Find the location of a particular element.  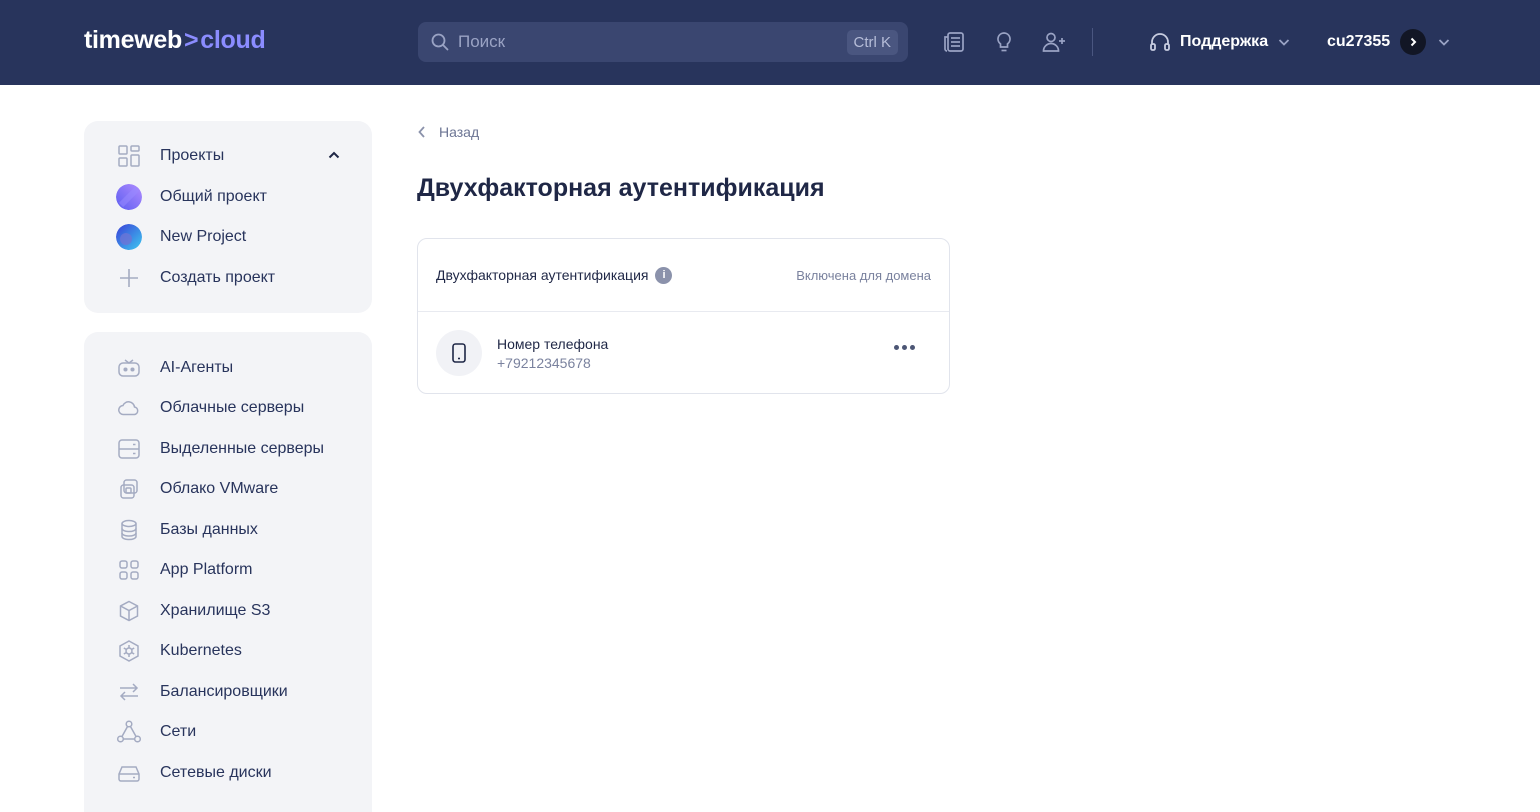

support-menu: Поддержка is located at coordinates (1220, 42).